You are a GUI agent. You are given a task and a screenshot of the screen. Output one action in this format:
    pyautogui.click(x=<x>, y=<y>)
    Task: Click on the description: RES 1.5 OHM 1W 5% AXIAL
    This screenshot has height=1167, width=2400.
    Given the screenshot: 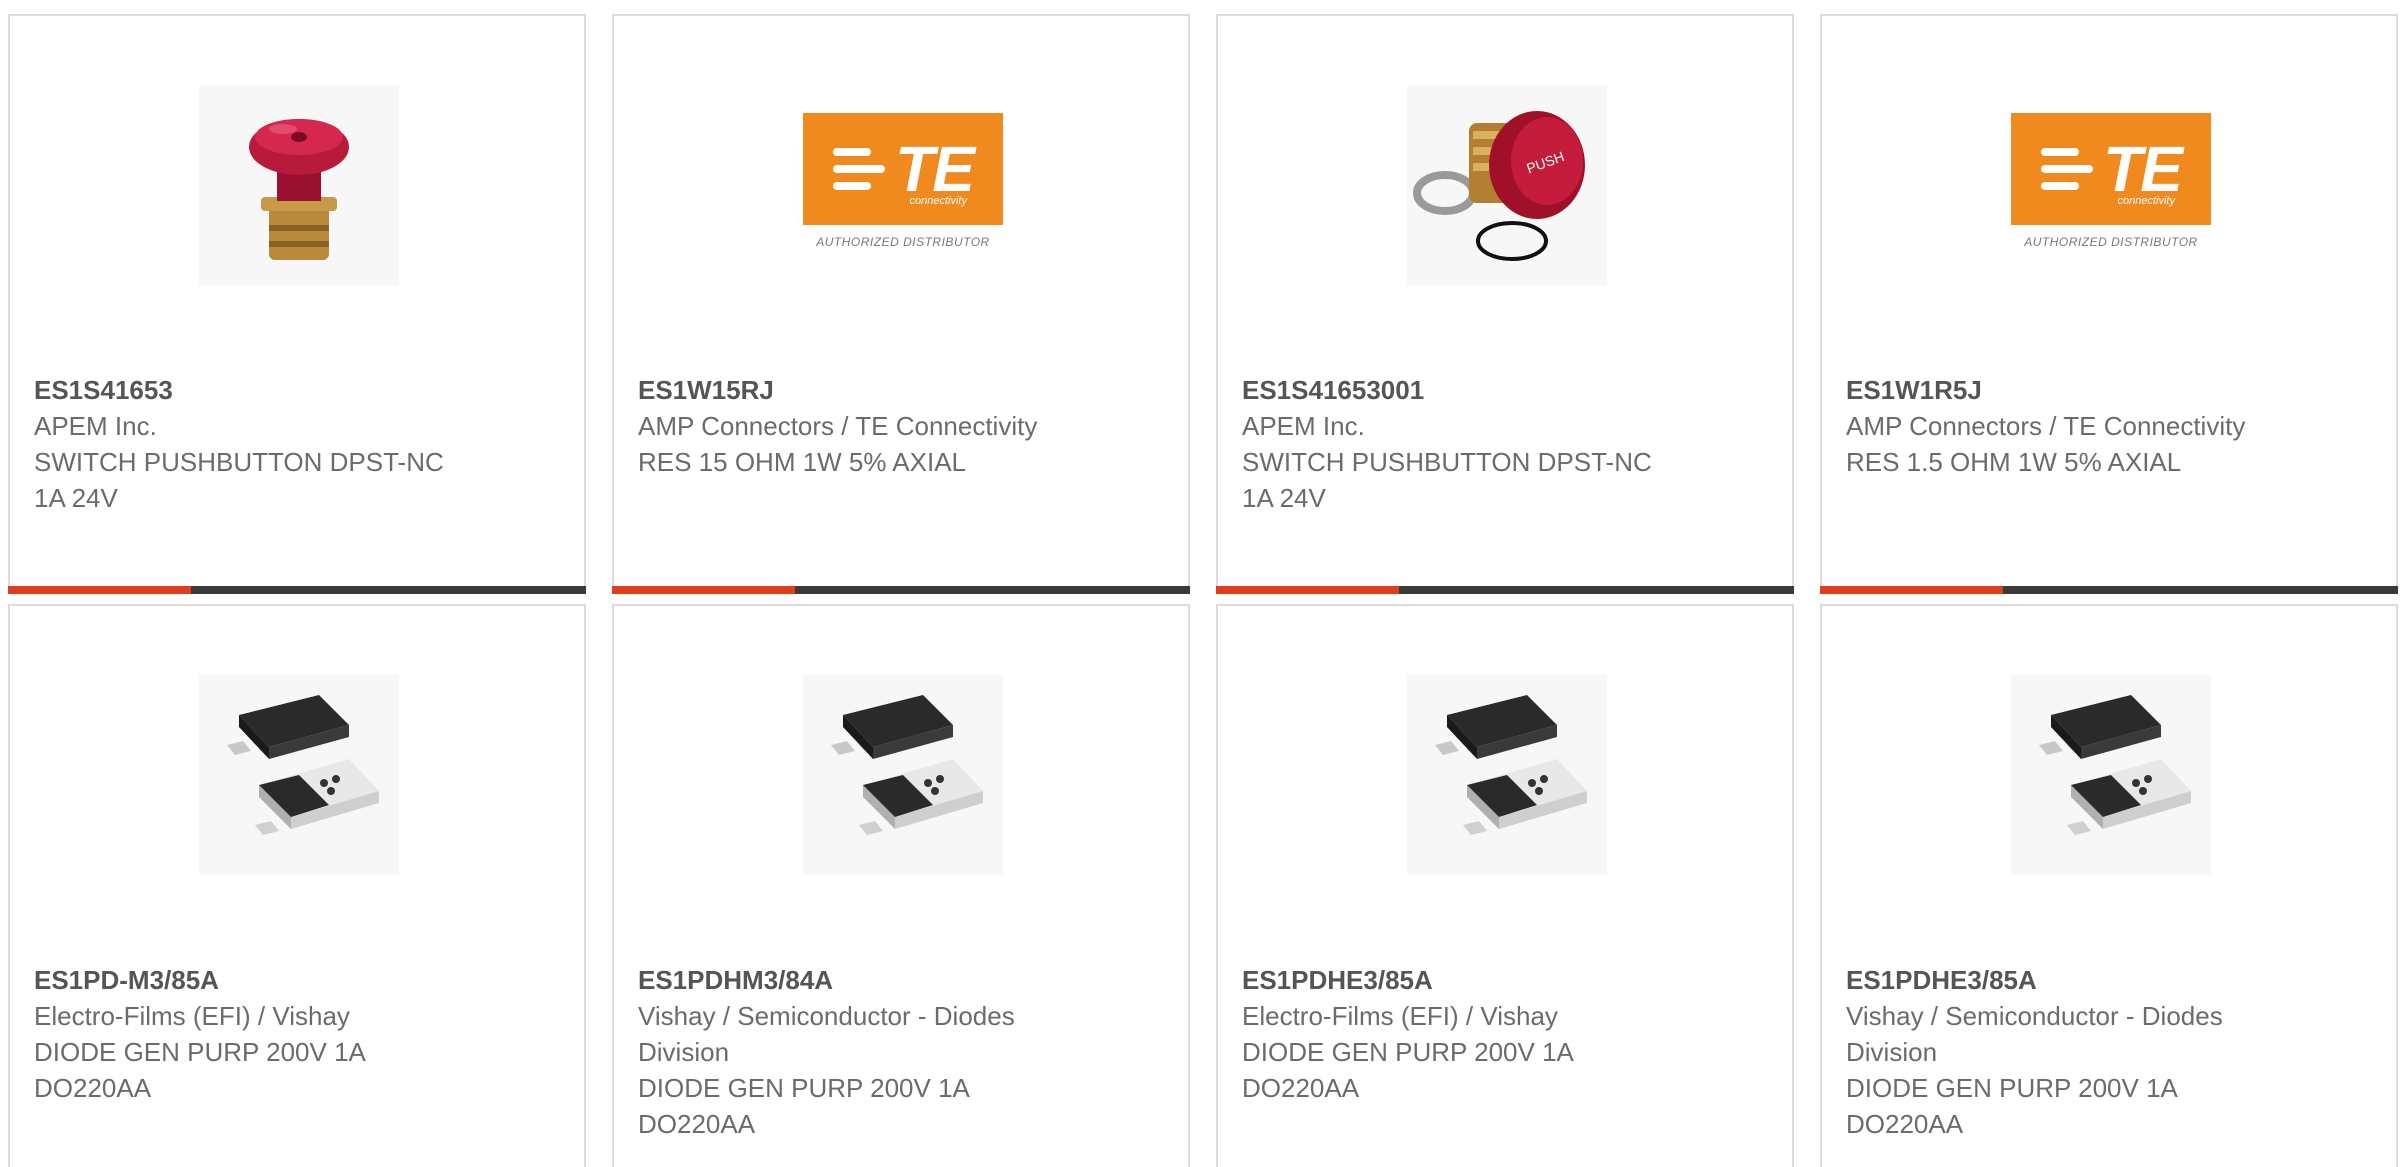 What is the action you would take?
    pyautogui.click(x=2014, y=462)
    